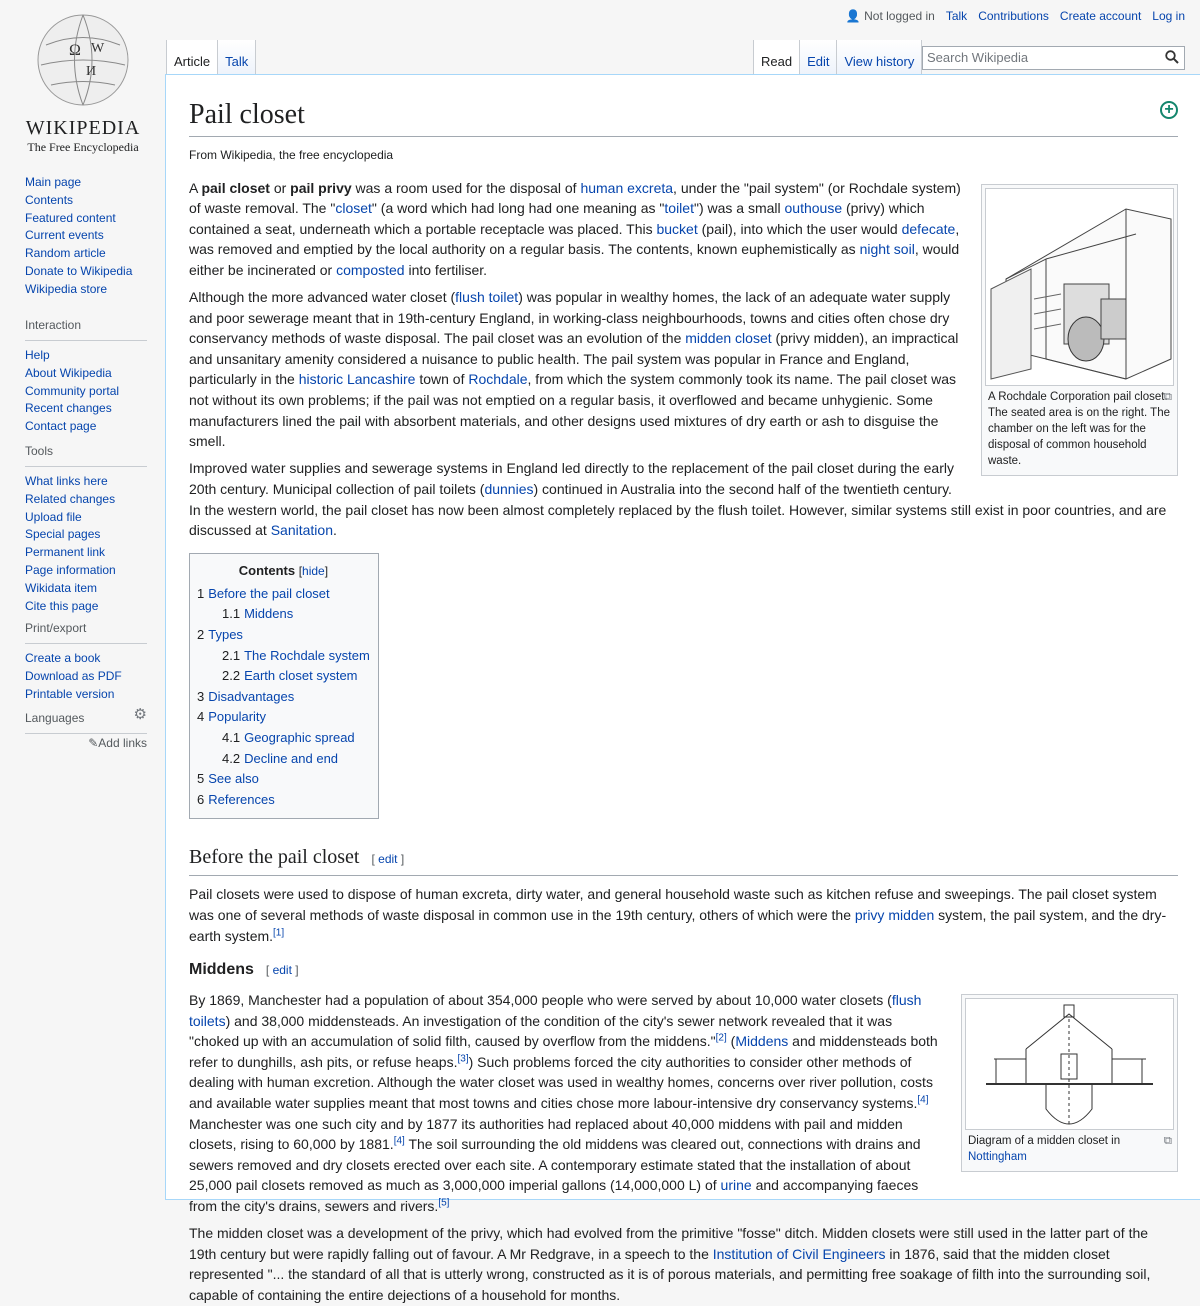 Image resolution: width=1200 pixels, height=1306 pixels. I want to click on toc-item-see-also: 5 See also, so click(283, 779).